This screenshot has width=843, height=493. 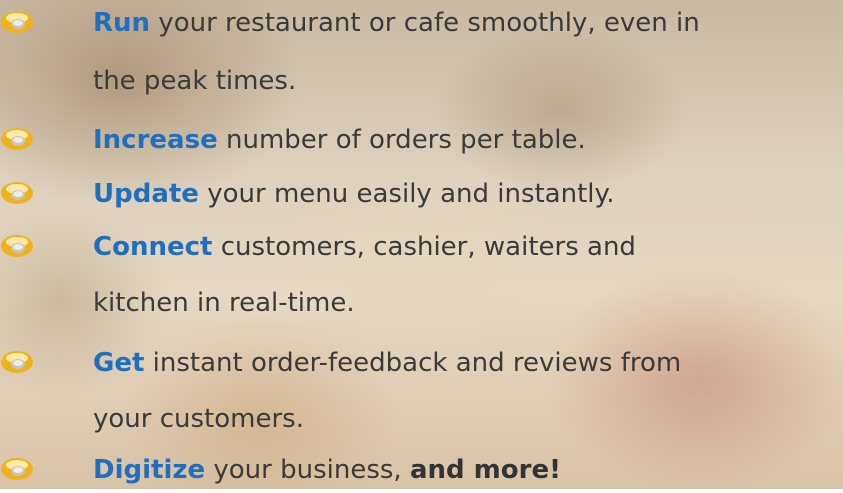 I want to click on list-item-text-continued: the peak times., so click(x=195, y=81).